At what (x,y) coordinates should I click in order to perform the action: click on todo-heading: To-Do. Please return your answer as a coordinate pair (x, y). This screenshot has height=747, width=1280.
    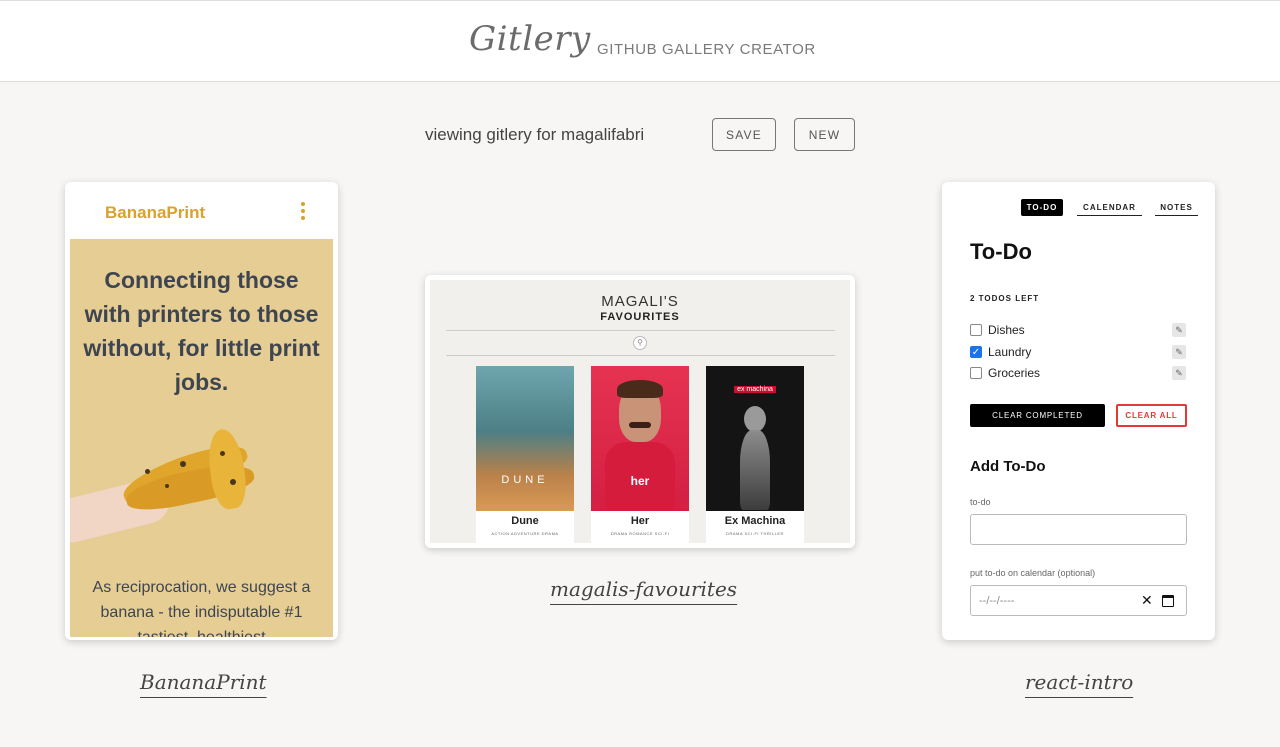
    Looking at the image, I should click on (1001, 251).